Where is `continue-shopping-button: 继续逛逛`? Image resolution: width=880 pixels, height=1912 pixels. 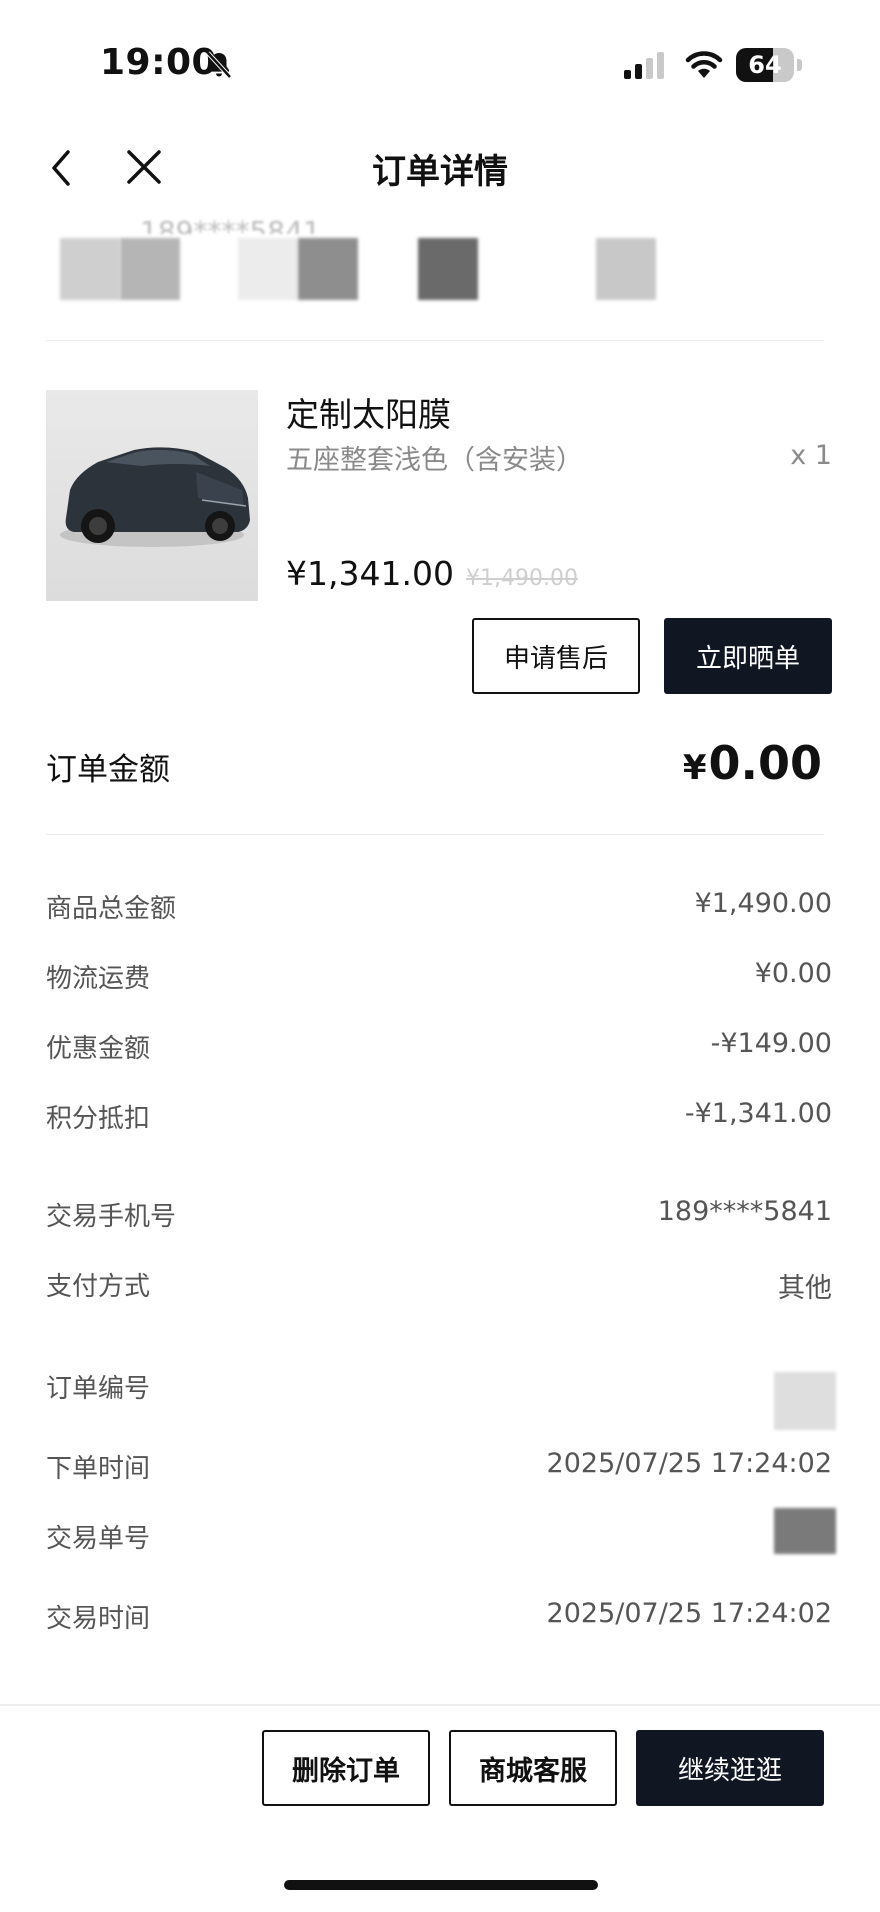
continue-shopping-button: 继续逛逛 is located at coordinates (730, 1768).